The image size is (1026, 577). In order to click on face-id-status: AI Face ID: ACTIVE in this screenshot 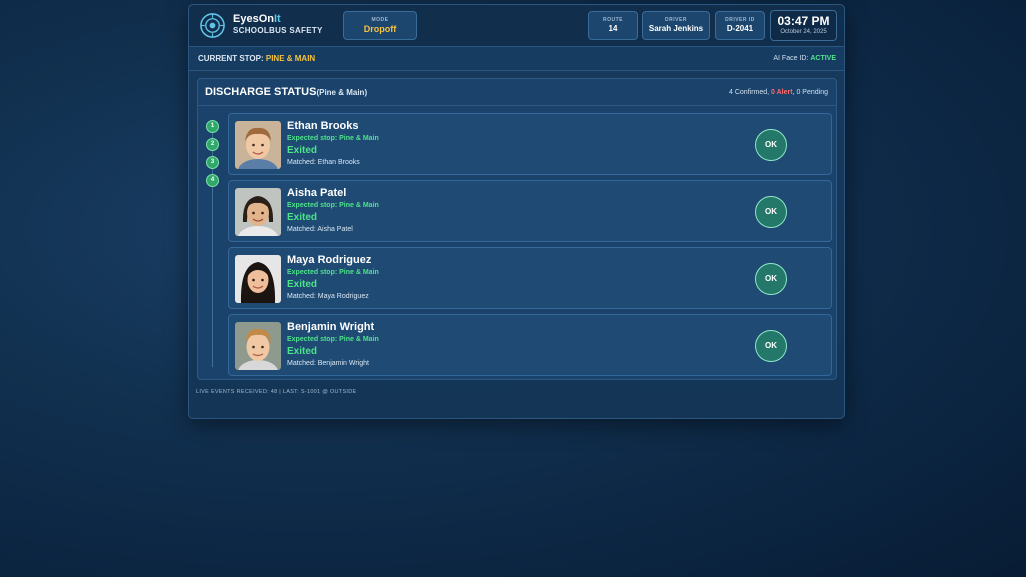, I will do `click(804, 58)`.